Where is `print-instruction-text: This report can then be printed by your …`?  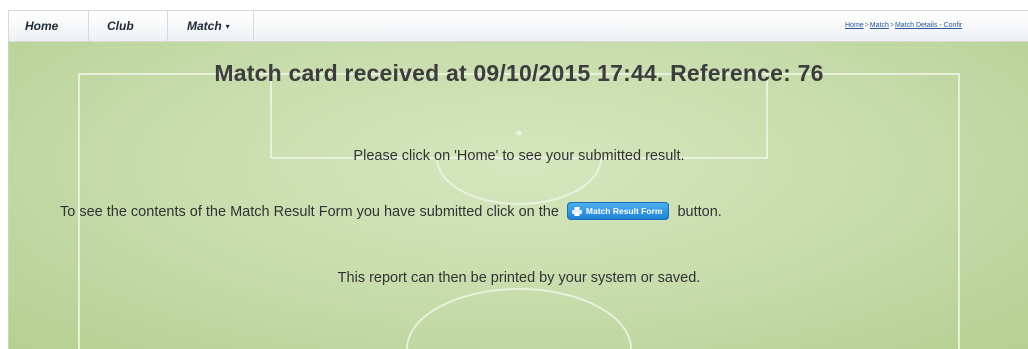
print-instruction-text: This report can then be printed by your … is located at coordinates (519, 278).